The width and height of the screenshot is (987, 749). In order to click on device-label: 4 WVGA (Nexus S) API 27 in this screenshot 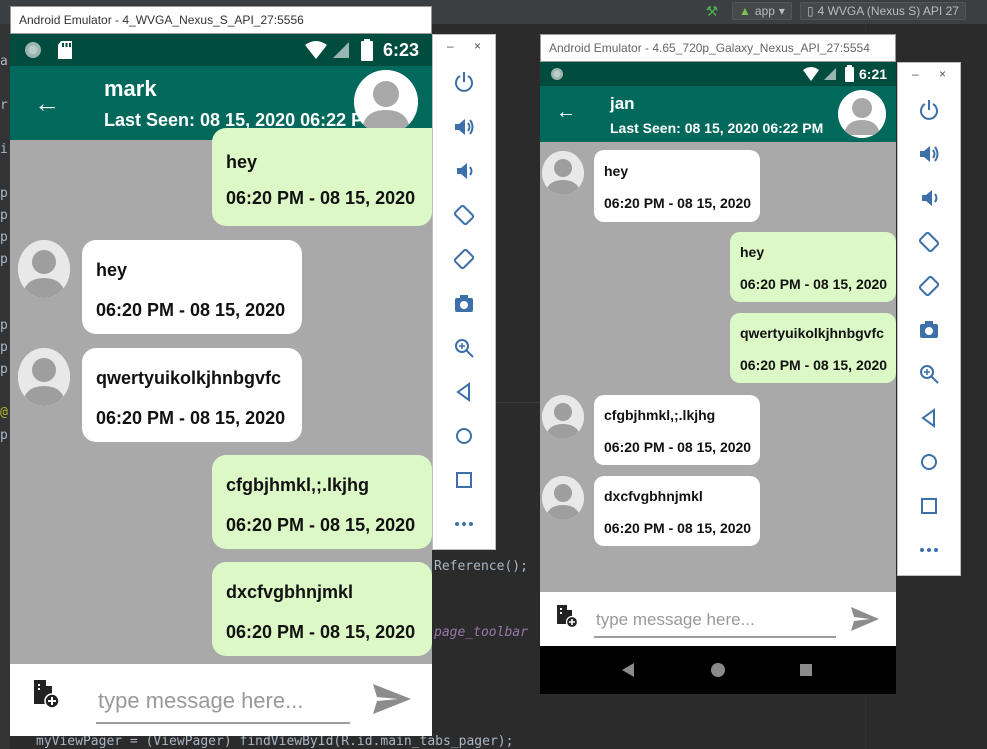, I will do `click(888, 11)`.